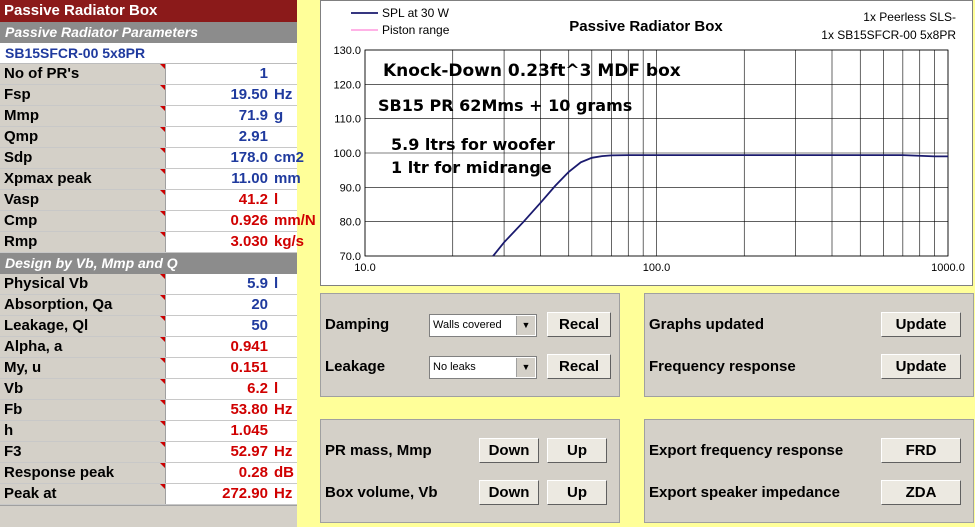  Describe the element at coordinates (148, 11) in the screenshot. I see `panel-title: Passive Radiator Box` at that location.